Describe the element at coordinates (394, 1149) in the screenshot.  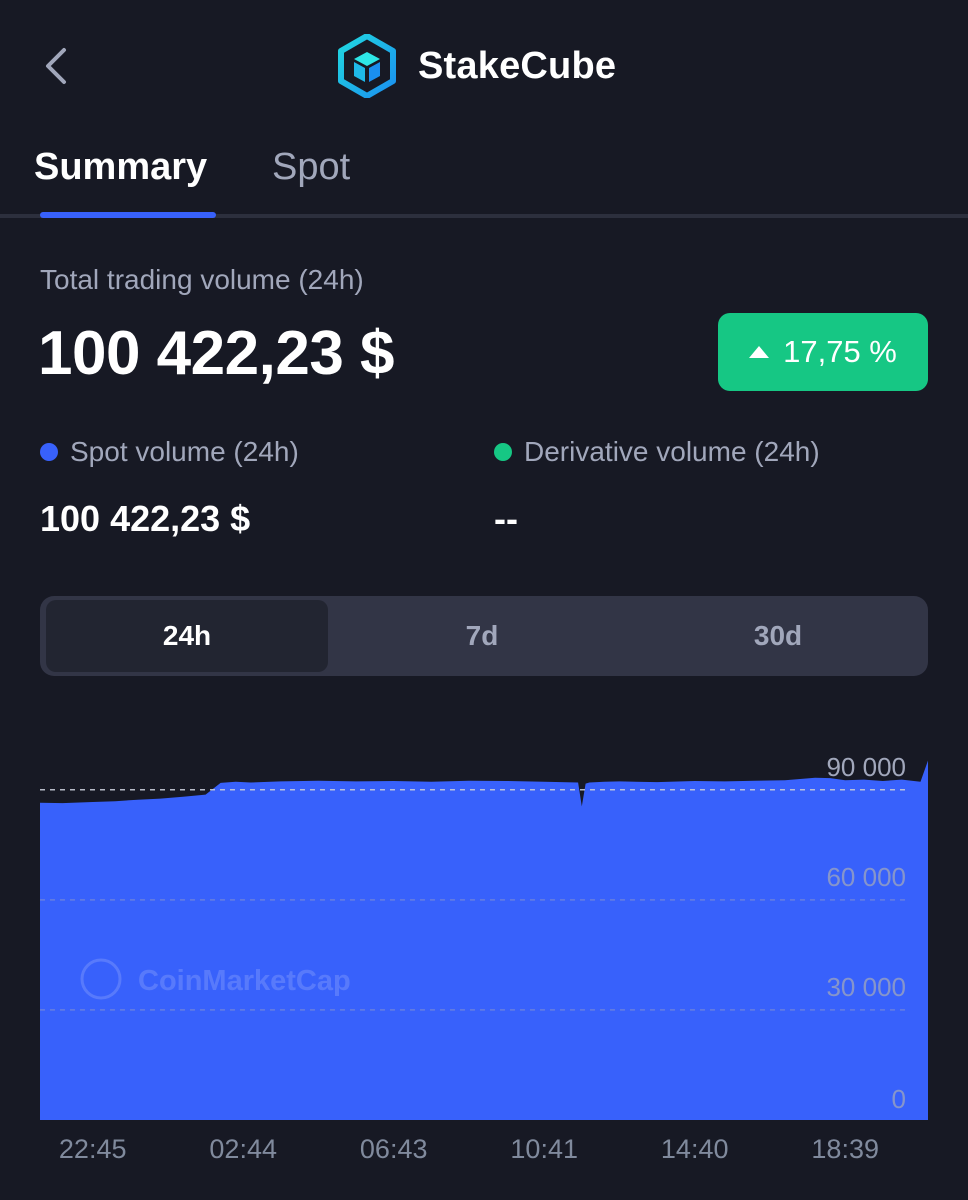
I see `x-tick-label: 06:43` at that location.